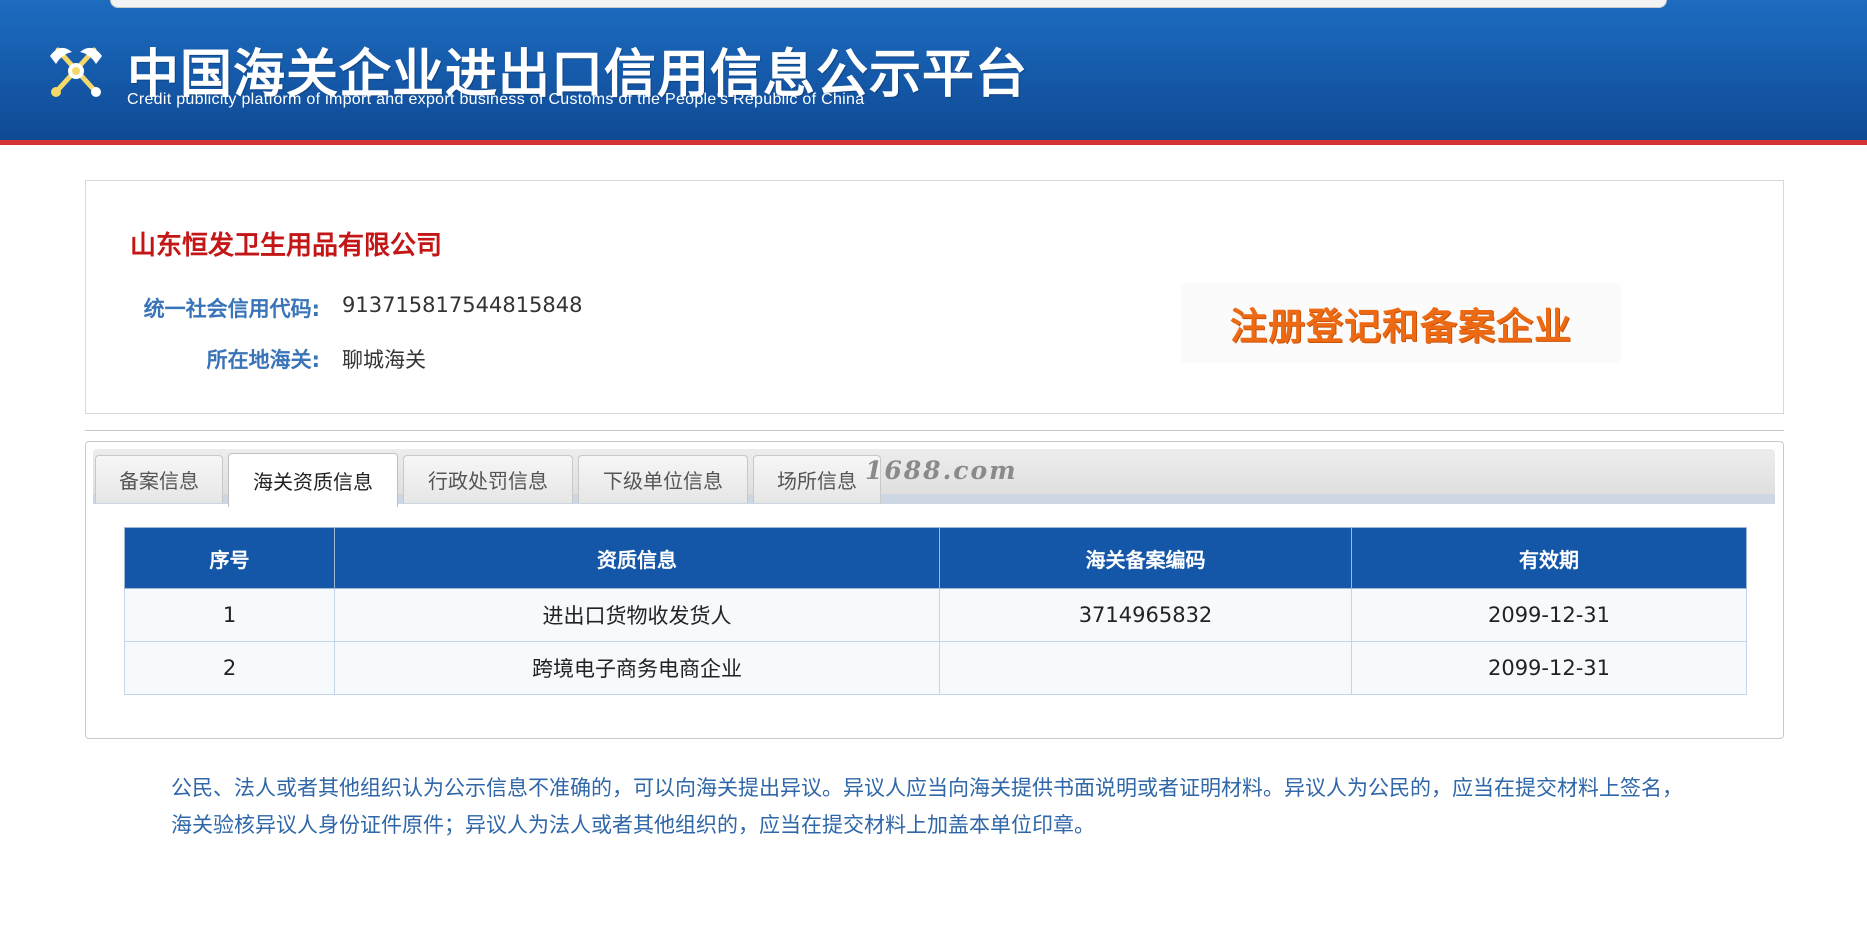 The width and height of the screenshot is (1867, 946). Describe the element at coordinates (1145, 615) in the screenshot. I see `cell-customs-code: 3714965832` at that location.